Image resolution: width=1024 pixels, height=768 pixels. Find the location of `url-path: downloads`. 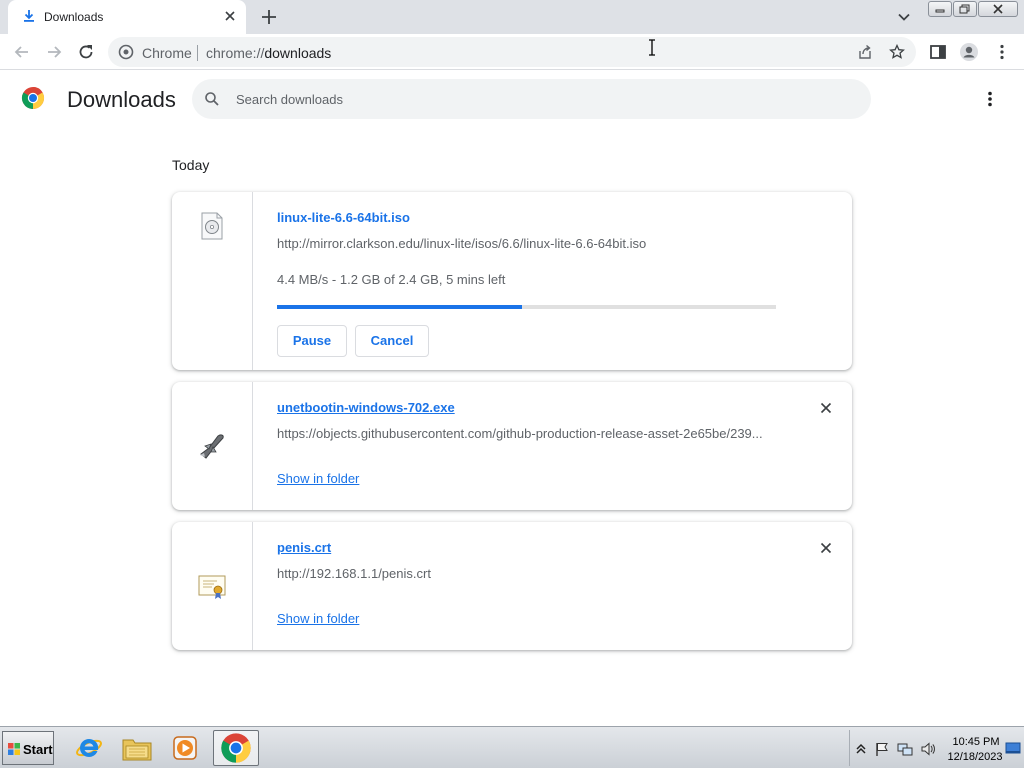

url-path: downloads is located at coordinates (298, 53).